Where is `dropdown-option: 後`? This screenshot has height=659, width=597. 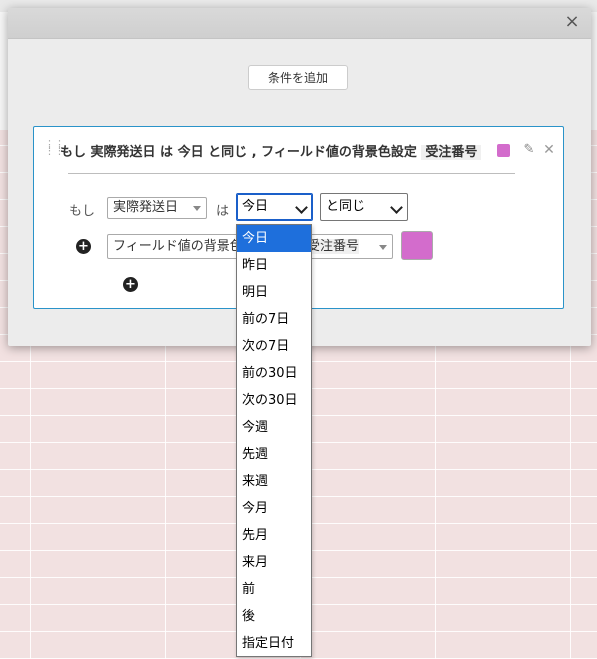 dropdown-option: 後 is located at coordinates (274, 616).